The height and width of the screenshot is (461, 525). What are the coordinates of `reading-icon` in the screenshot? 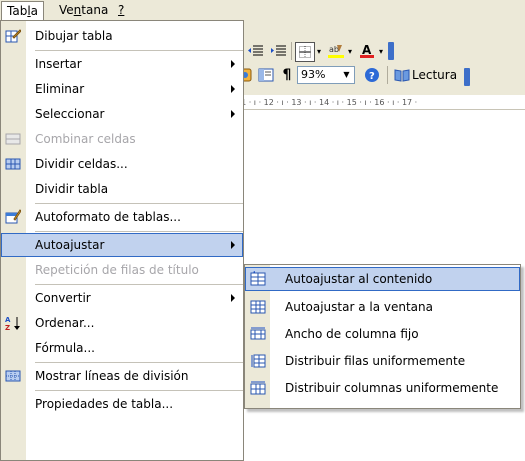 It's located at (402, 75).